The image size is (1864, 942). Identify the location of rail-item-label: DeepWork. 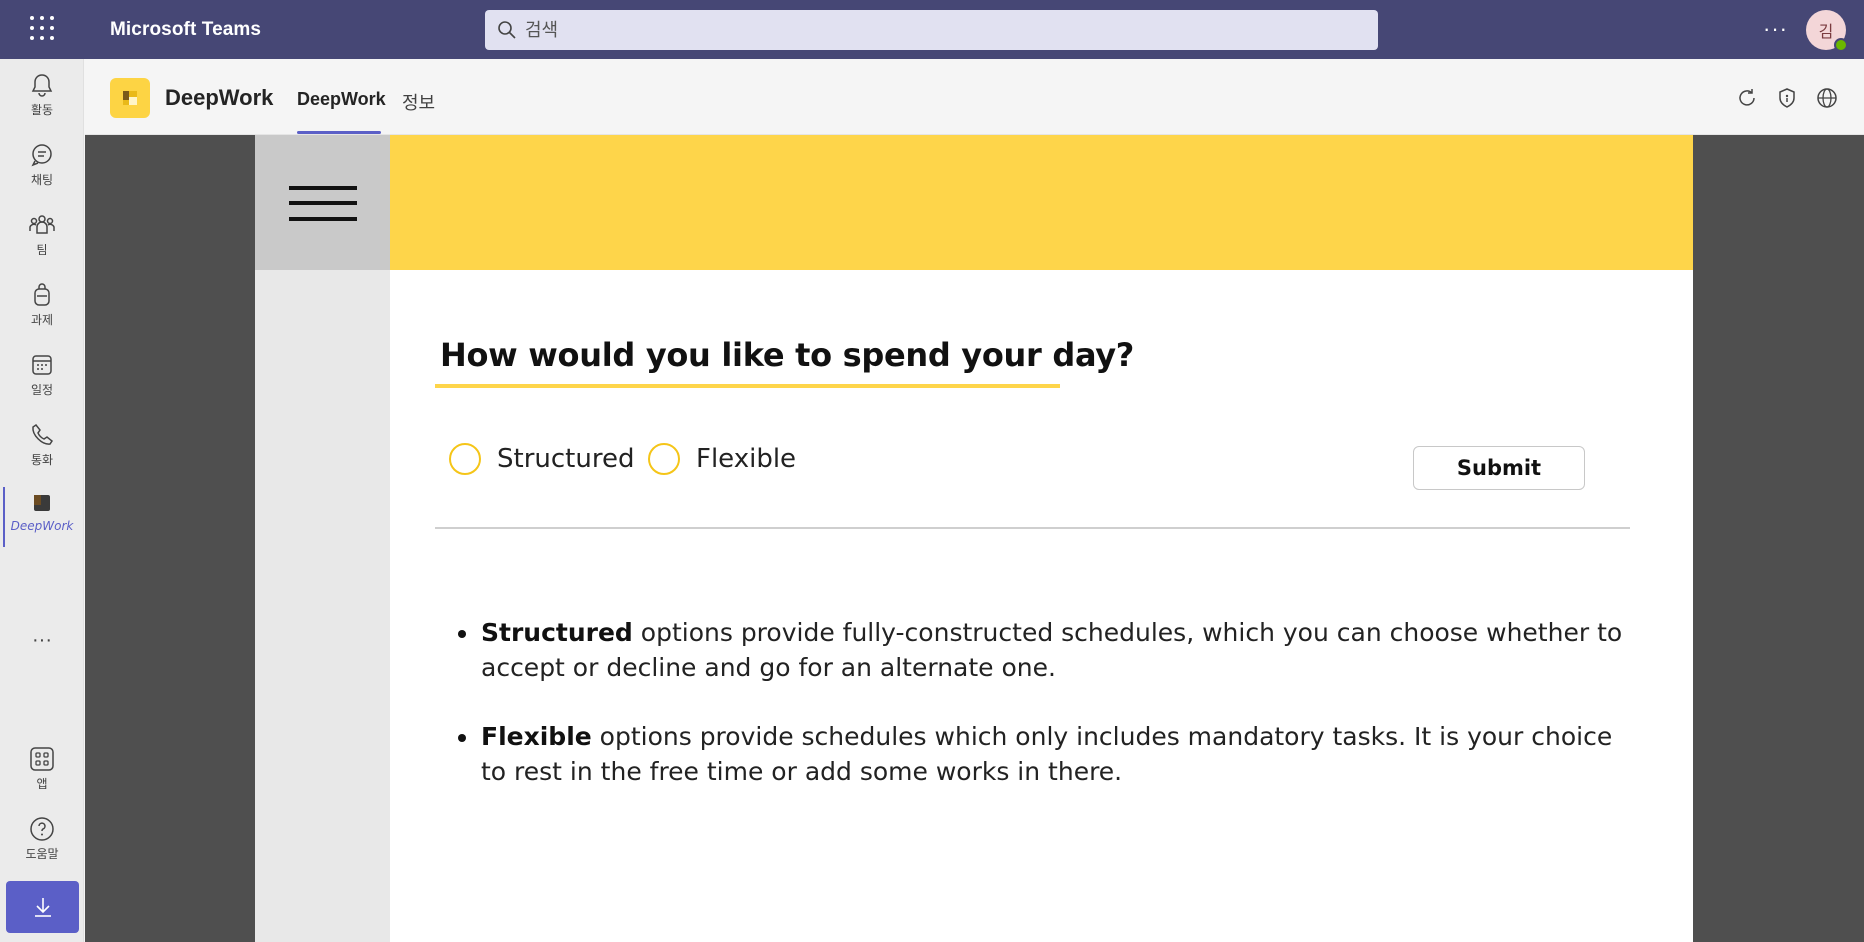
(42, 526).